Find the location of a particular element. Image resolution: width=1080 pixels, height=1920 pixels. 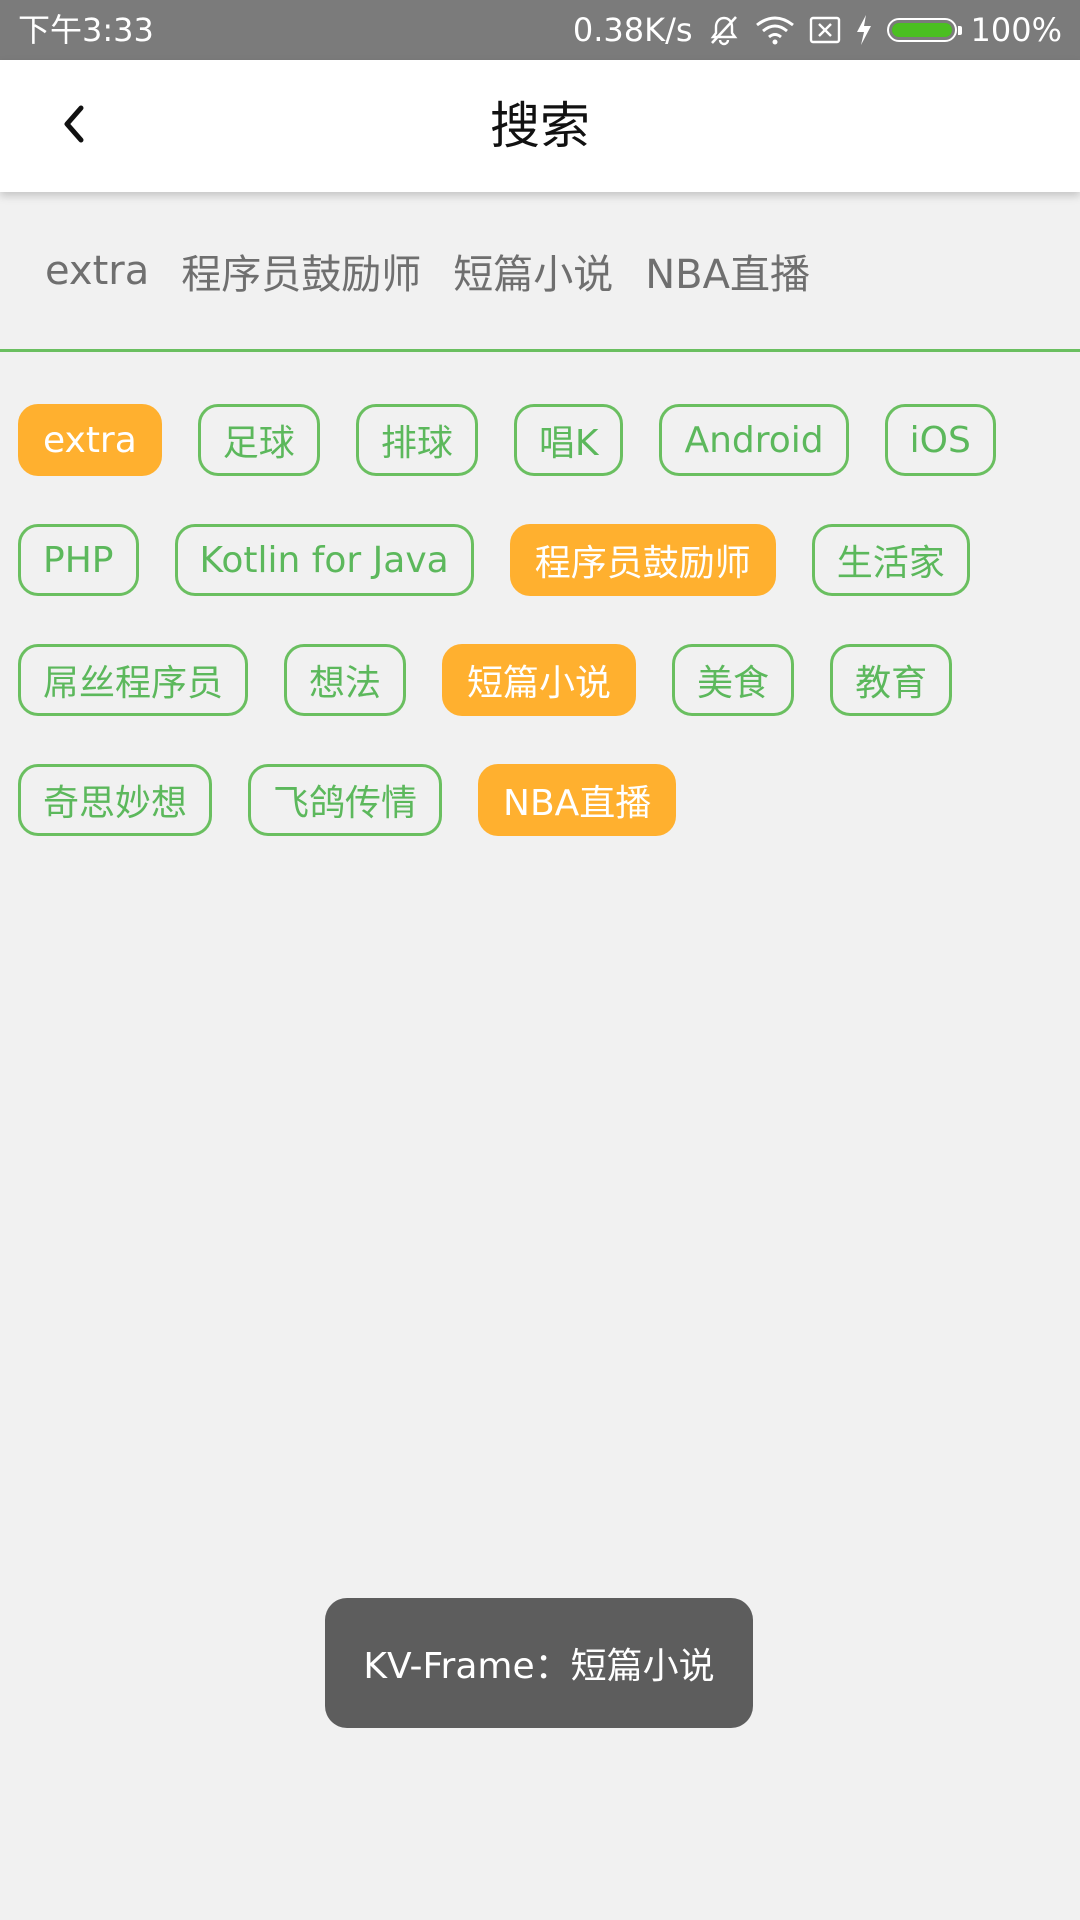

status-right-group: 0.38K/s 100% is located at coordinates (817, 30).